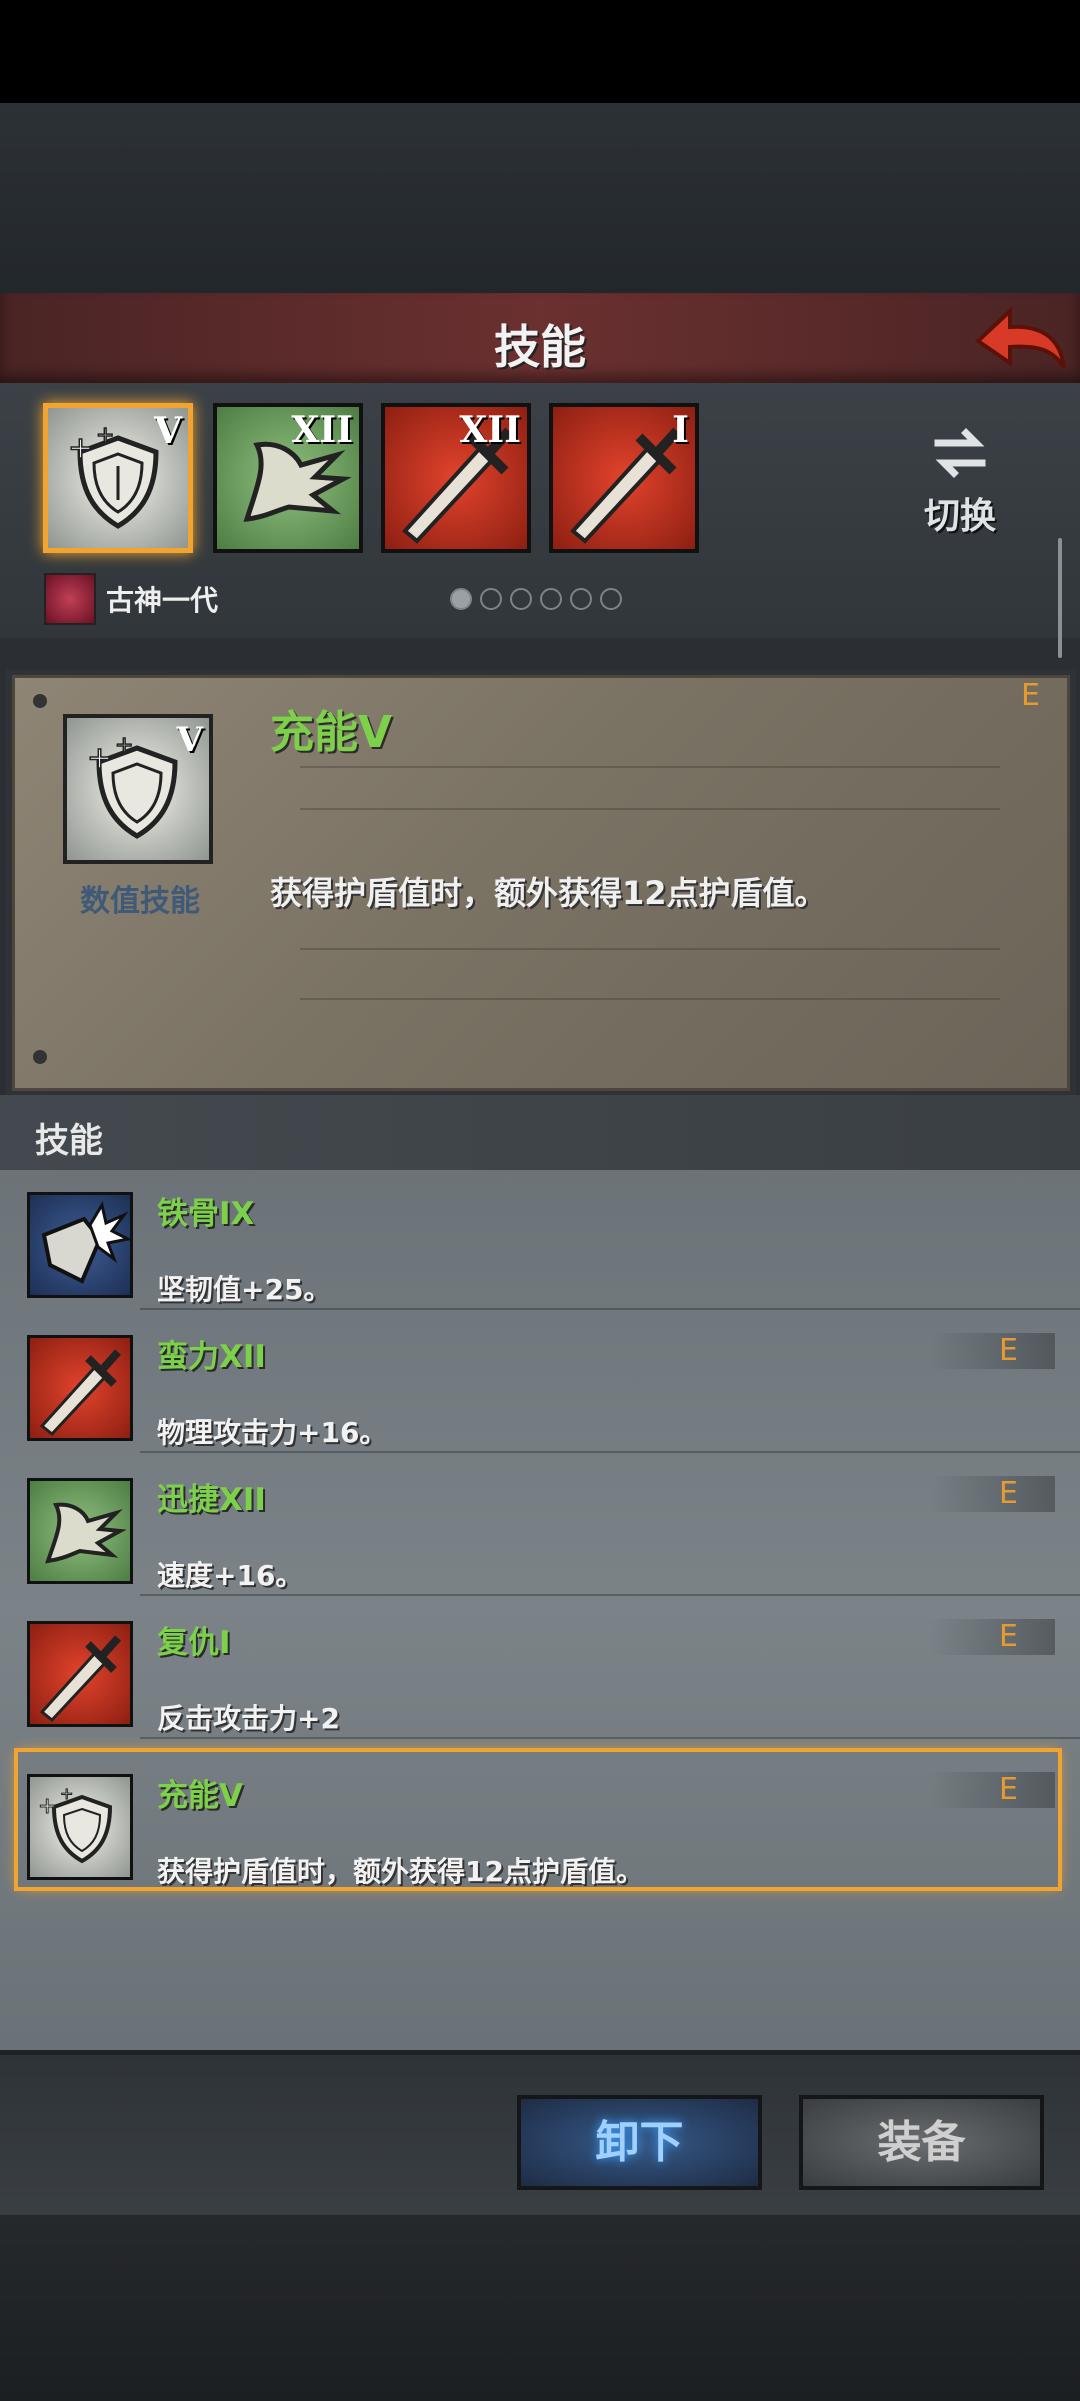 Image resolution: width=1080 pixels, height=2401 pixels. Describe the element at coordinates (960, 483) in the screenshot. I see `switch-button: 切换` at that location.